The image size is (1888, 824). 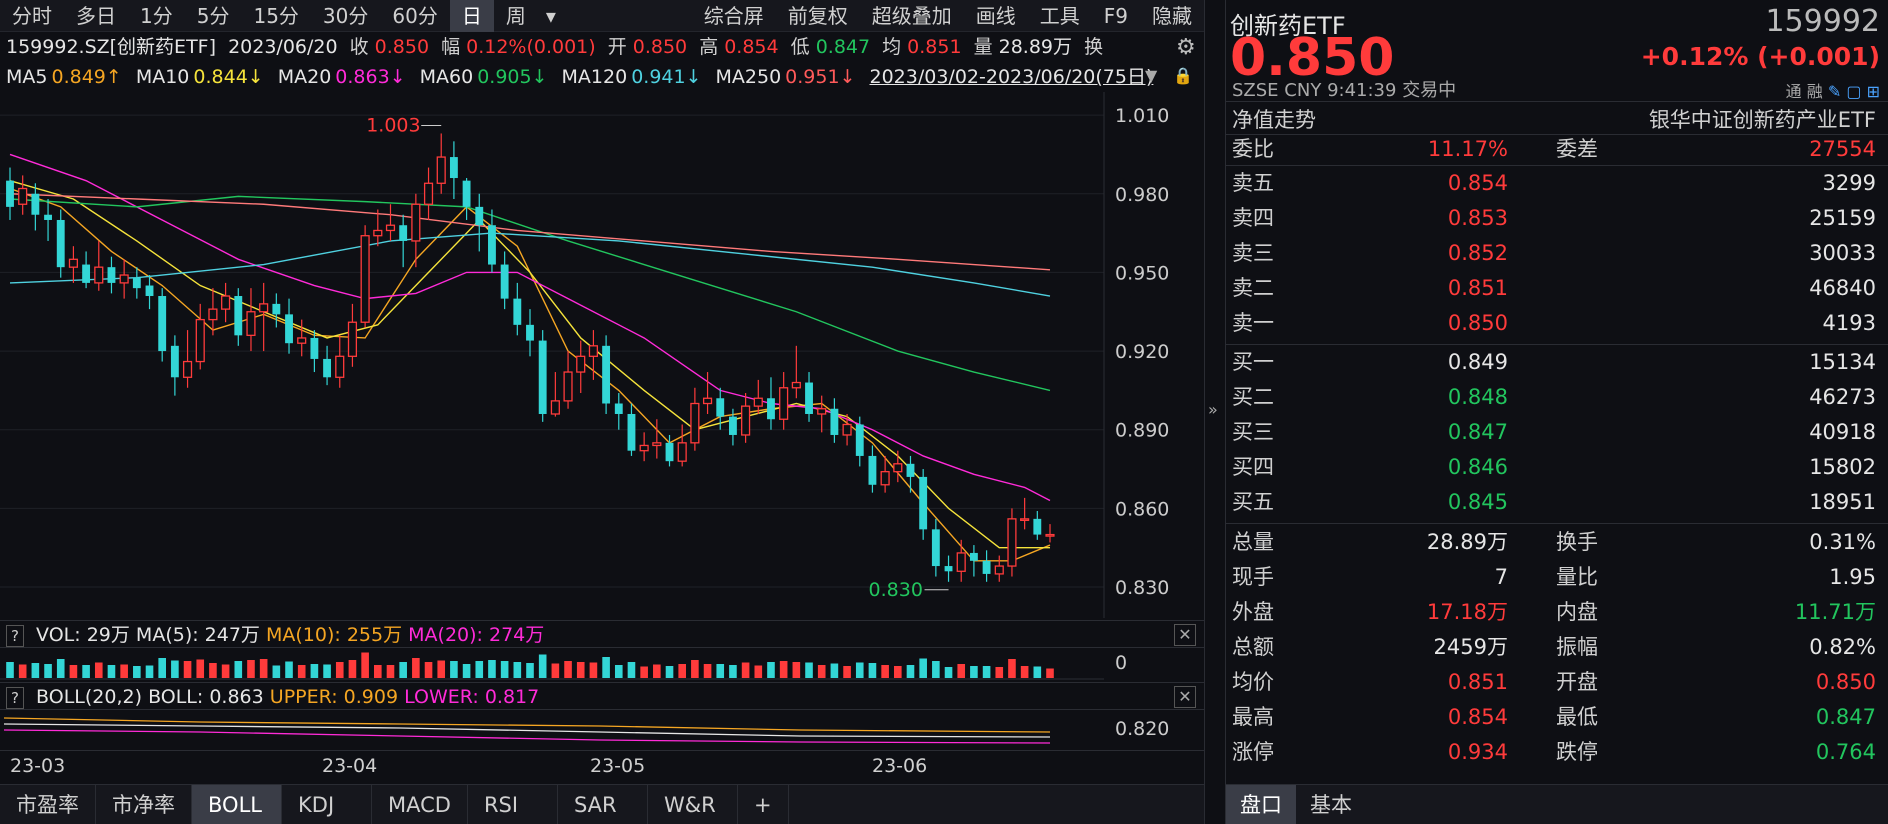 What do you see at coordinates (1557, 542) in the screenshot?
I see `stat-row: 总量 28.89万 换手 0.31%` at bounding box center [1557, 542].